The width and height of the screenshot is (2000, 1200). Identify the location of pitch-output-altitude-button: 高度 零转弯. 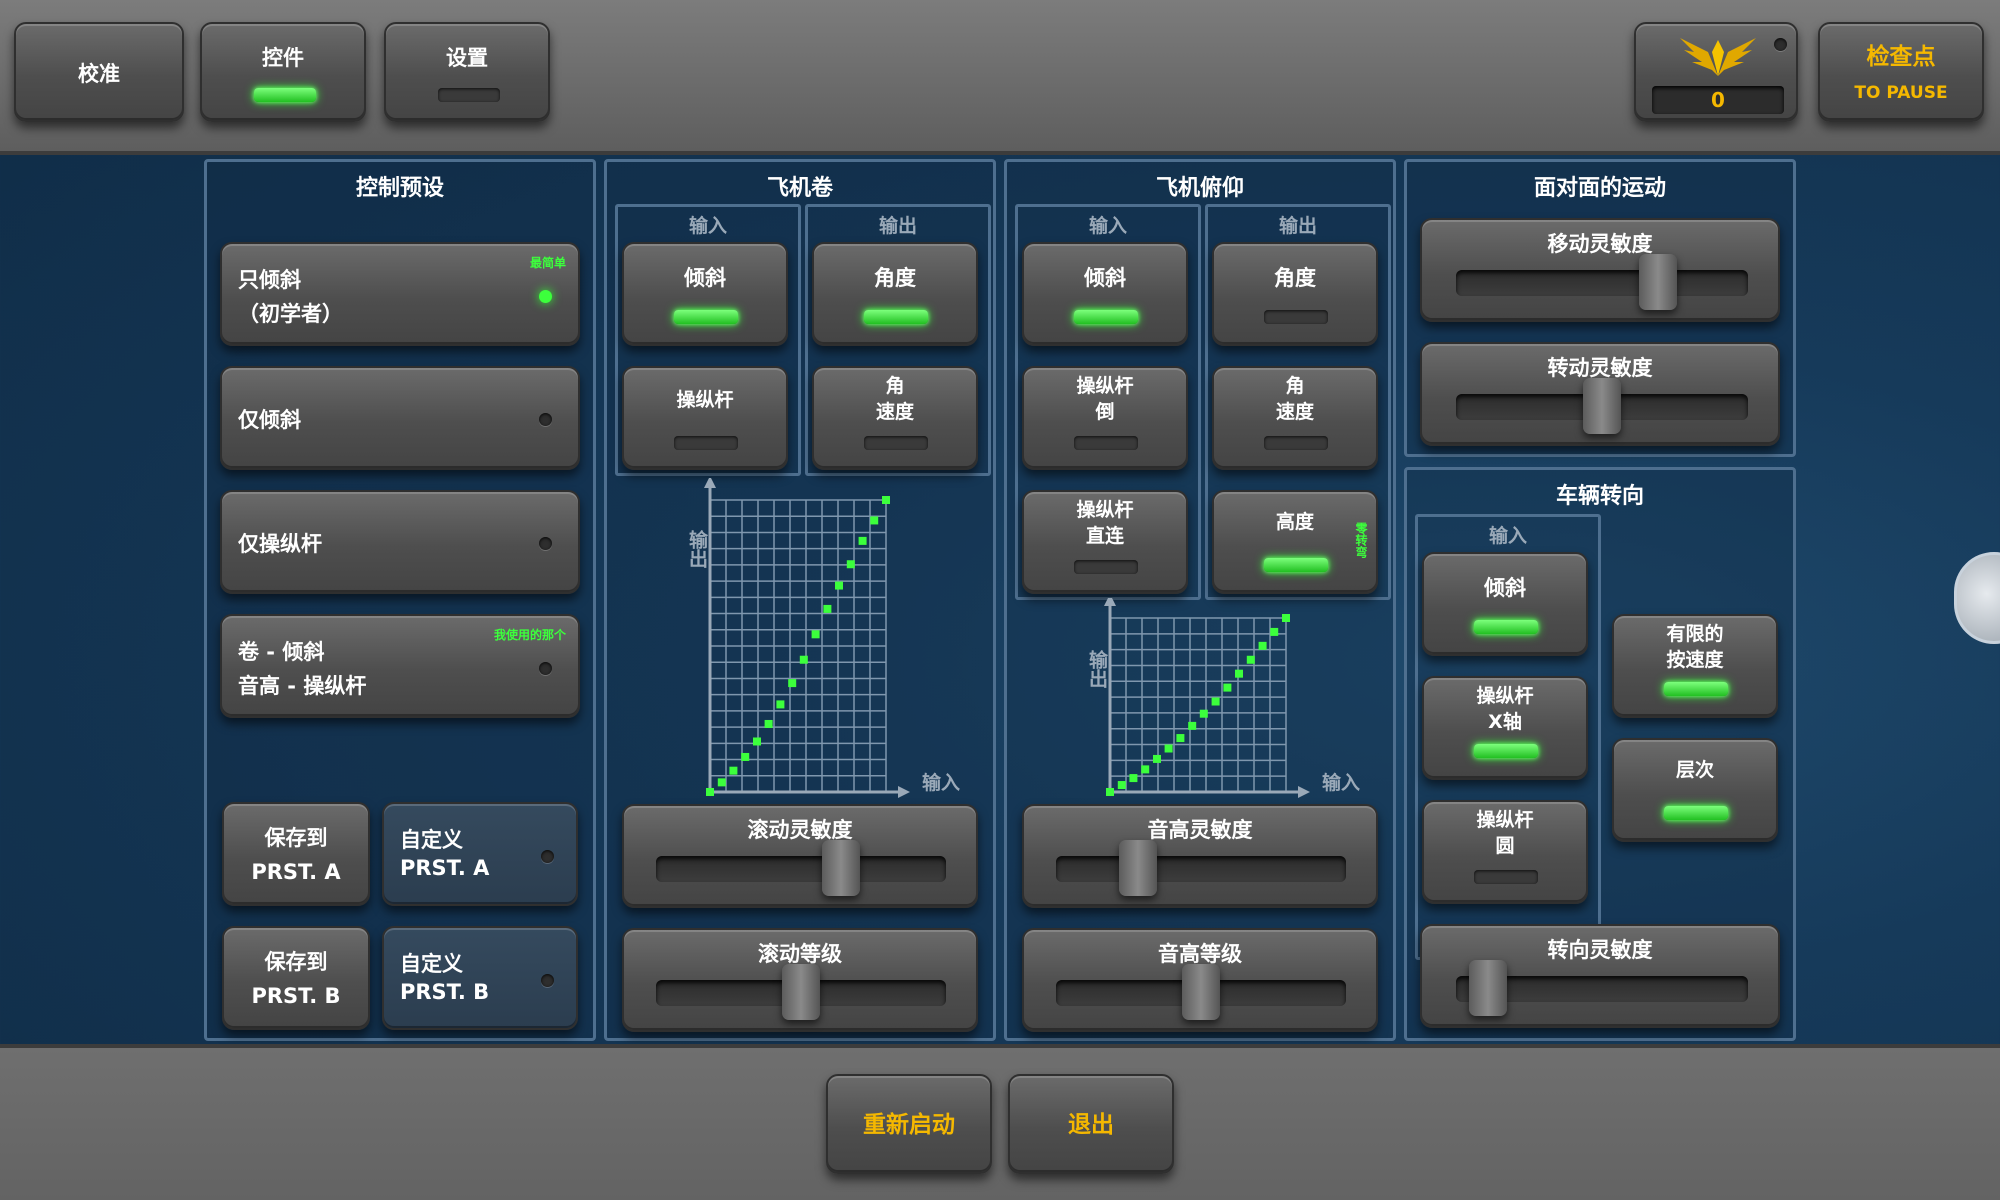
(1295, 542).